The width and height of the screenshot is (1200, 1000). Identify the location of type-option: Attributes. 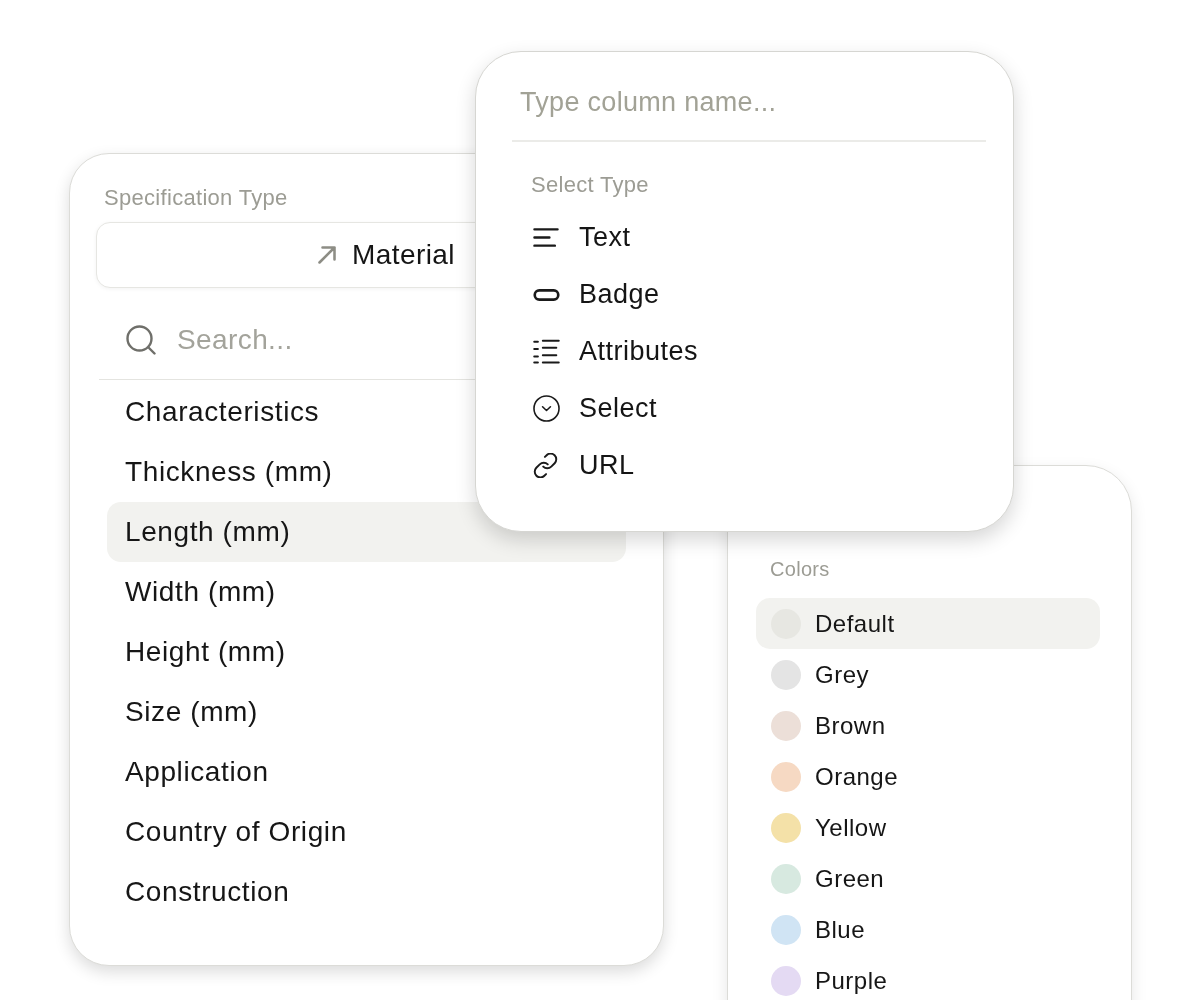
(616, 351).